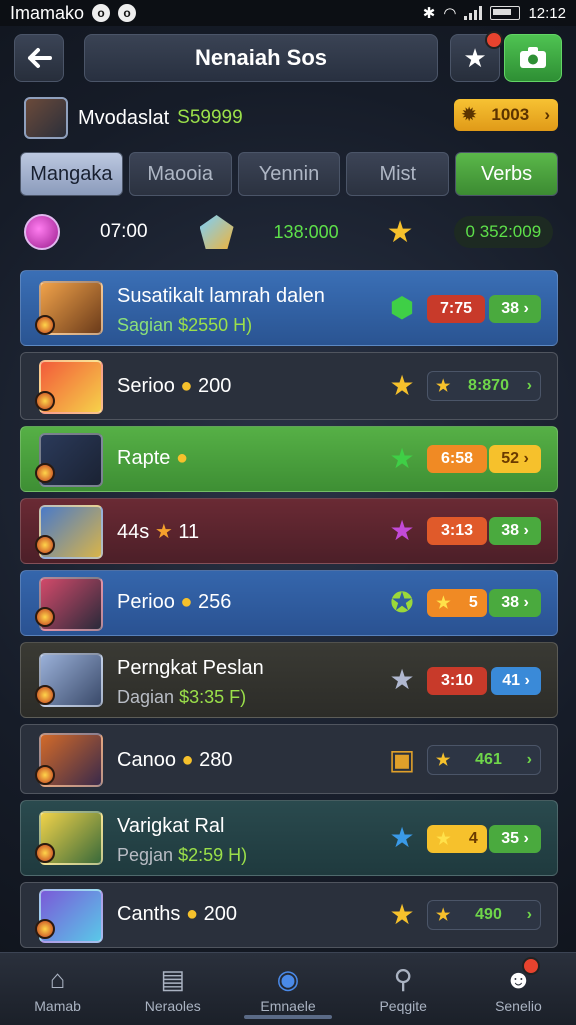 This screenshot has height=1025, width=576. What do you see at coordinates (210, 117) in the screenshot?
I see `profile-money: S59999` at bounding box center [210, 117].